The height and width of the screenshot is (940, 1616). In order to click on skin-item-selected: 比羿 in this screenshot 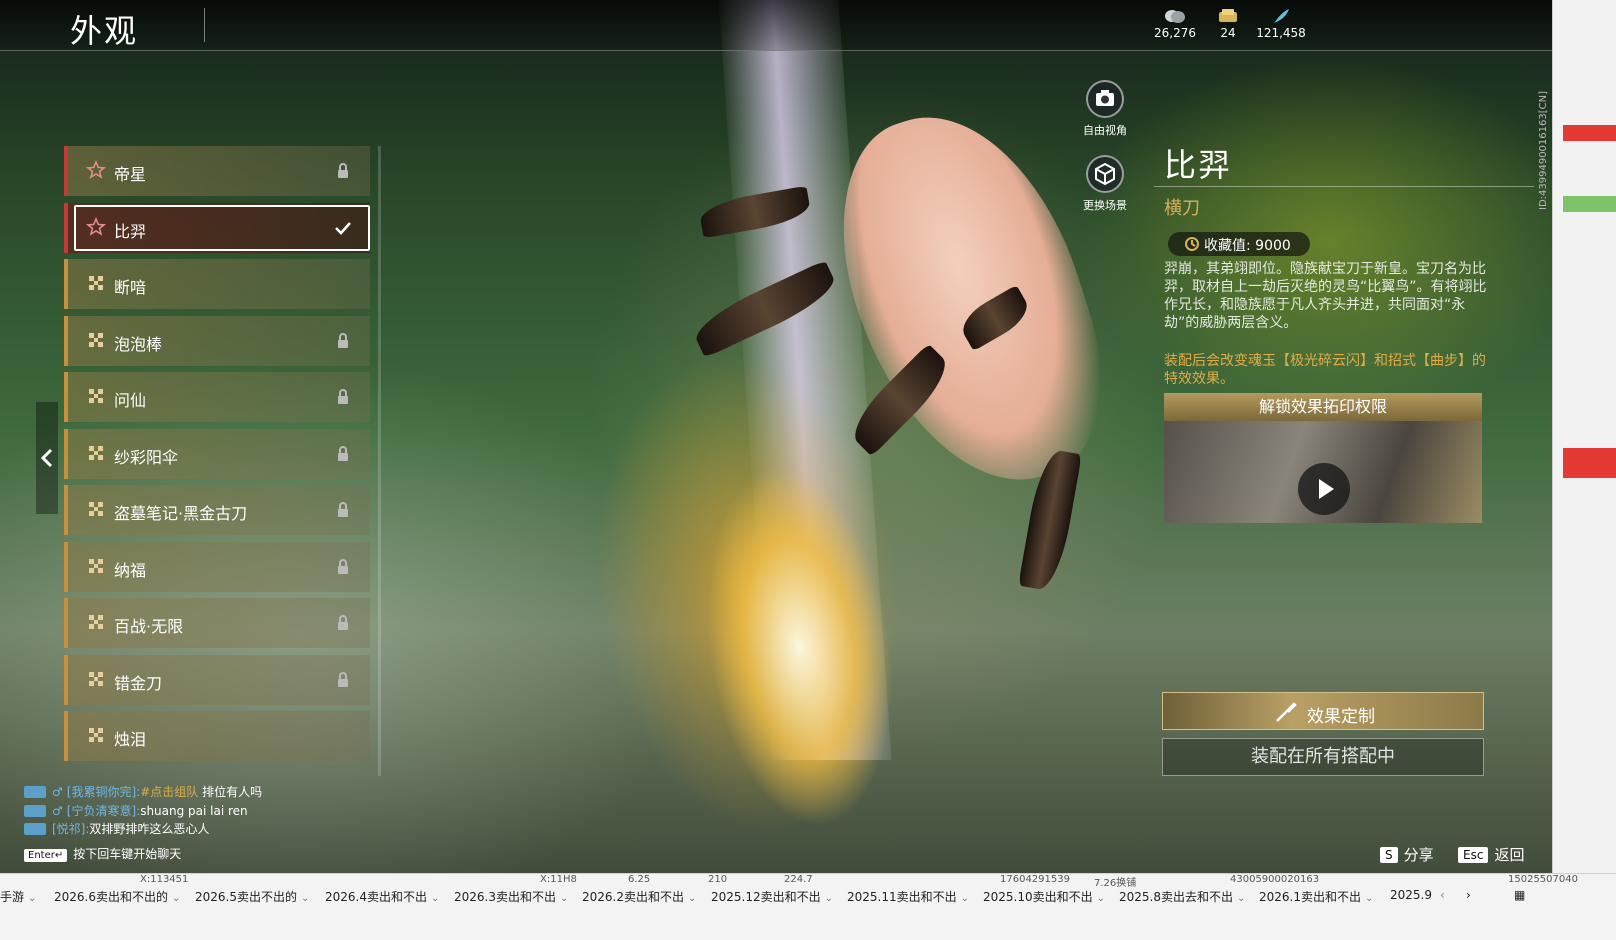, I will do `click(217, 228)`.